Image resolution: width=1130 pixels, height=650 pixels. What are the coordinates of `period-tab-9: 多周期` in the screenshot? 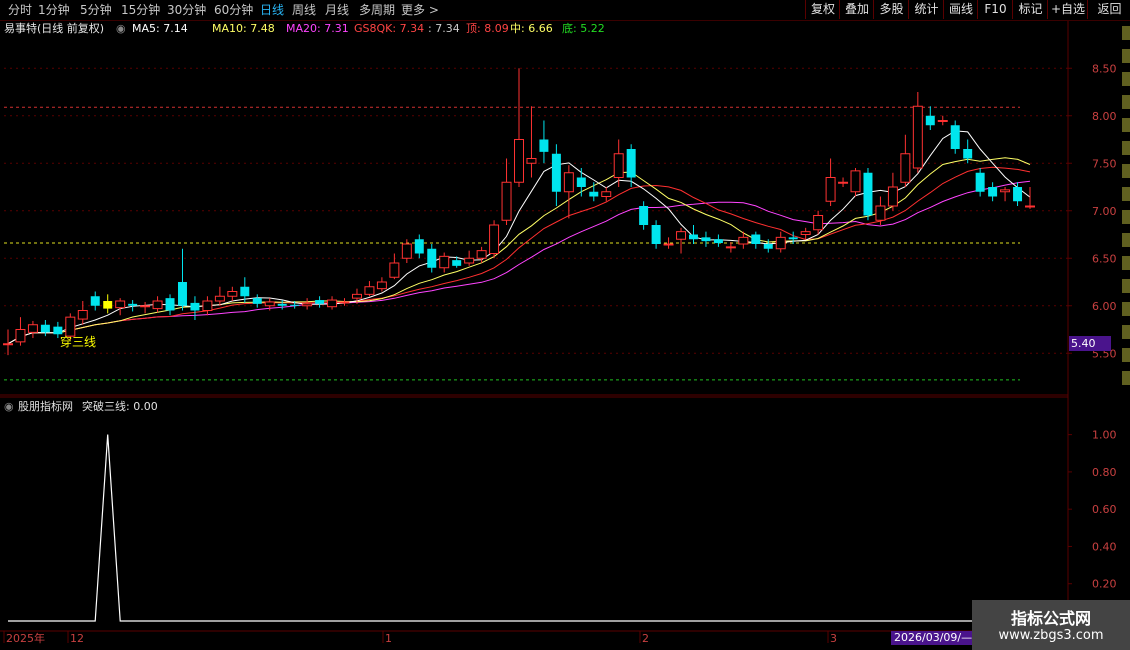 It's located at (377, 10).